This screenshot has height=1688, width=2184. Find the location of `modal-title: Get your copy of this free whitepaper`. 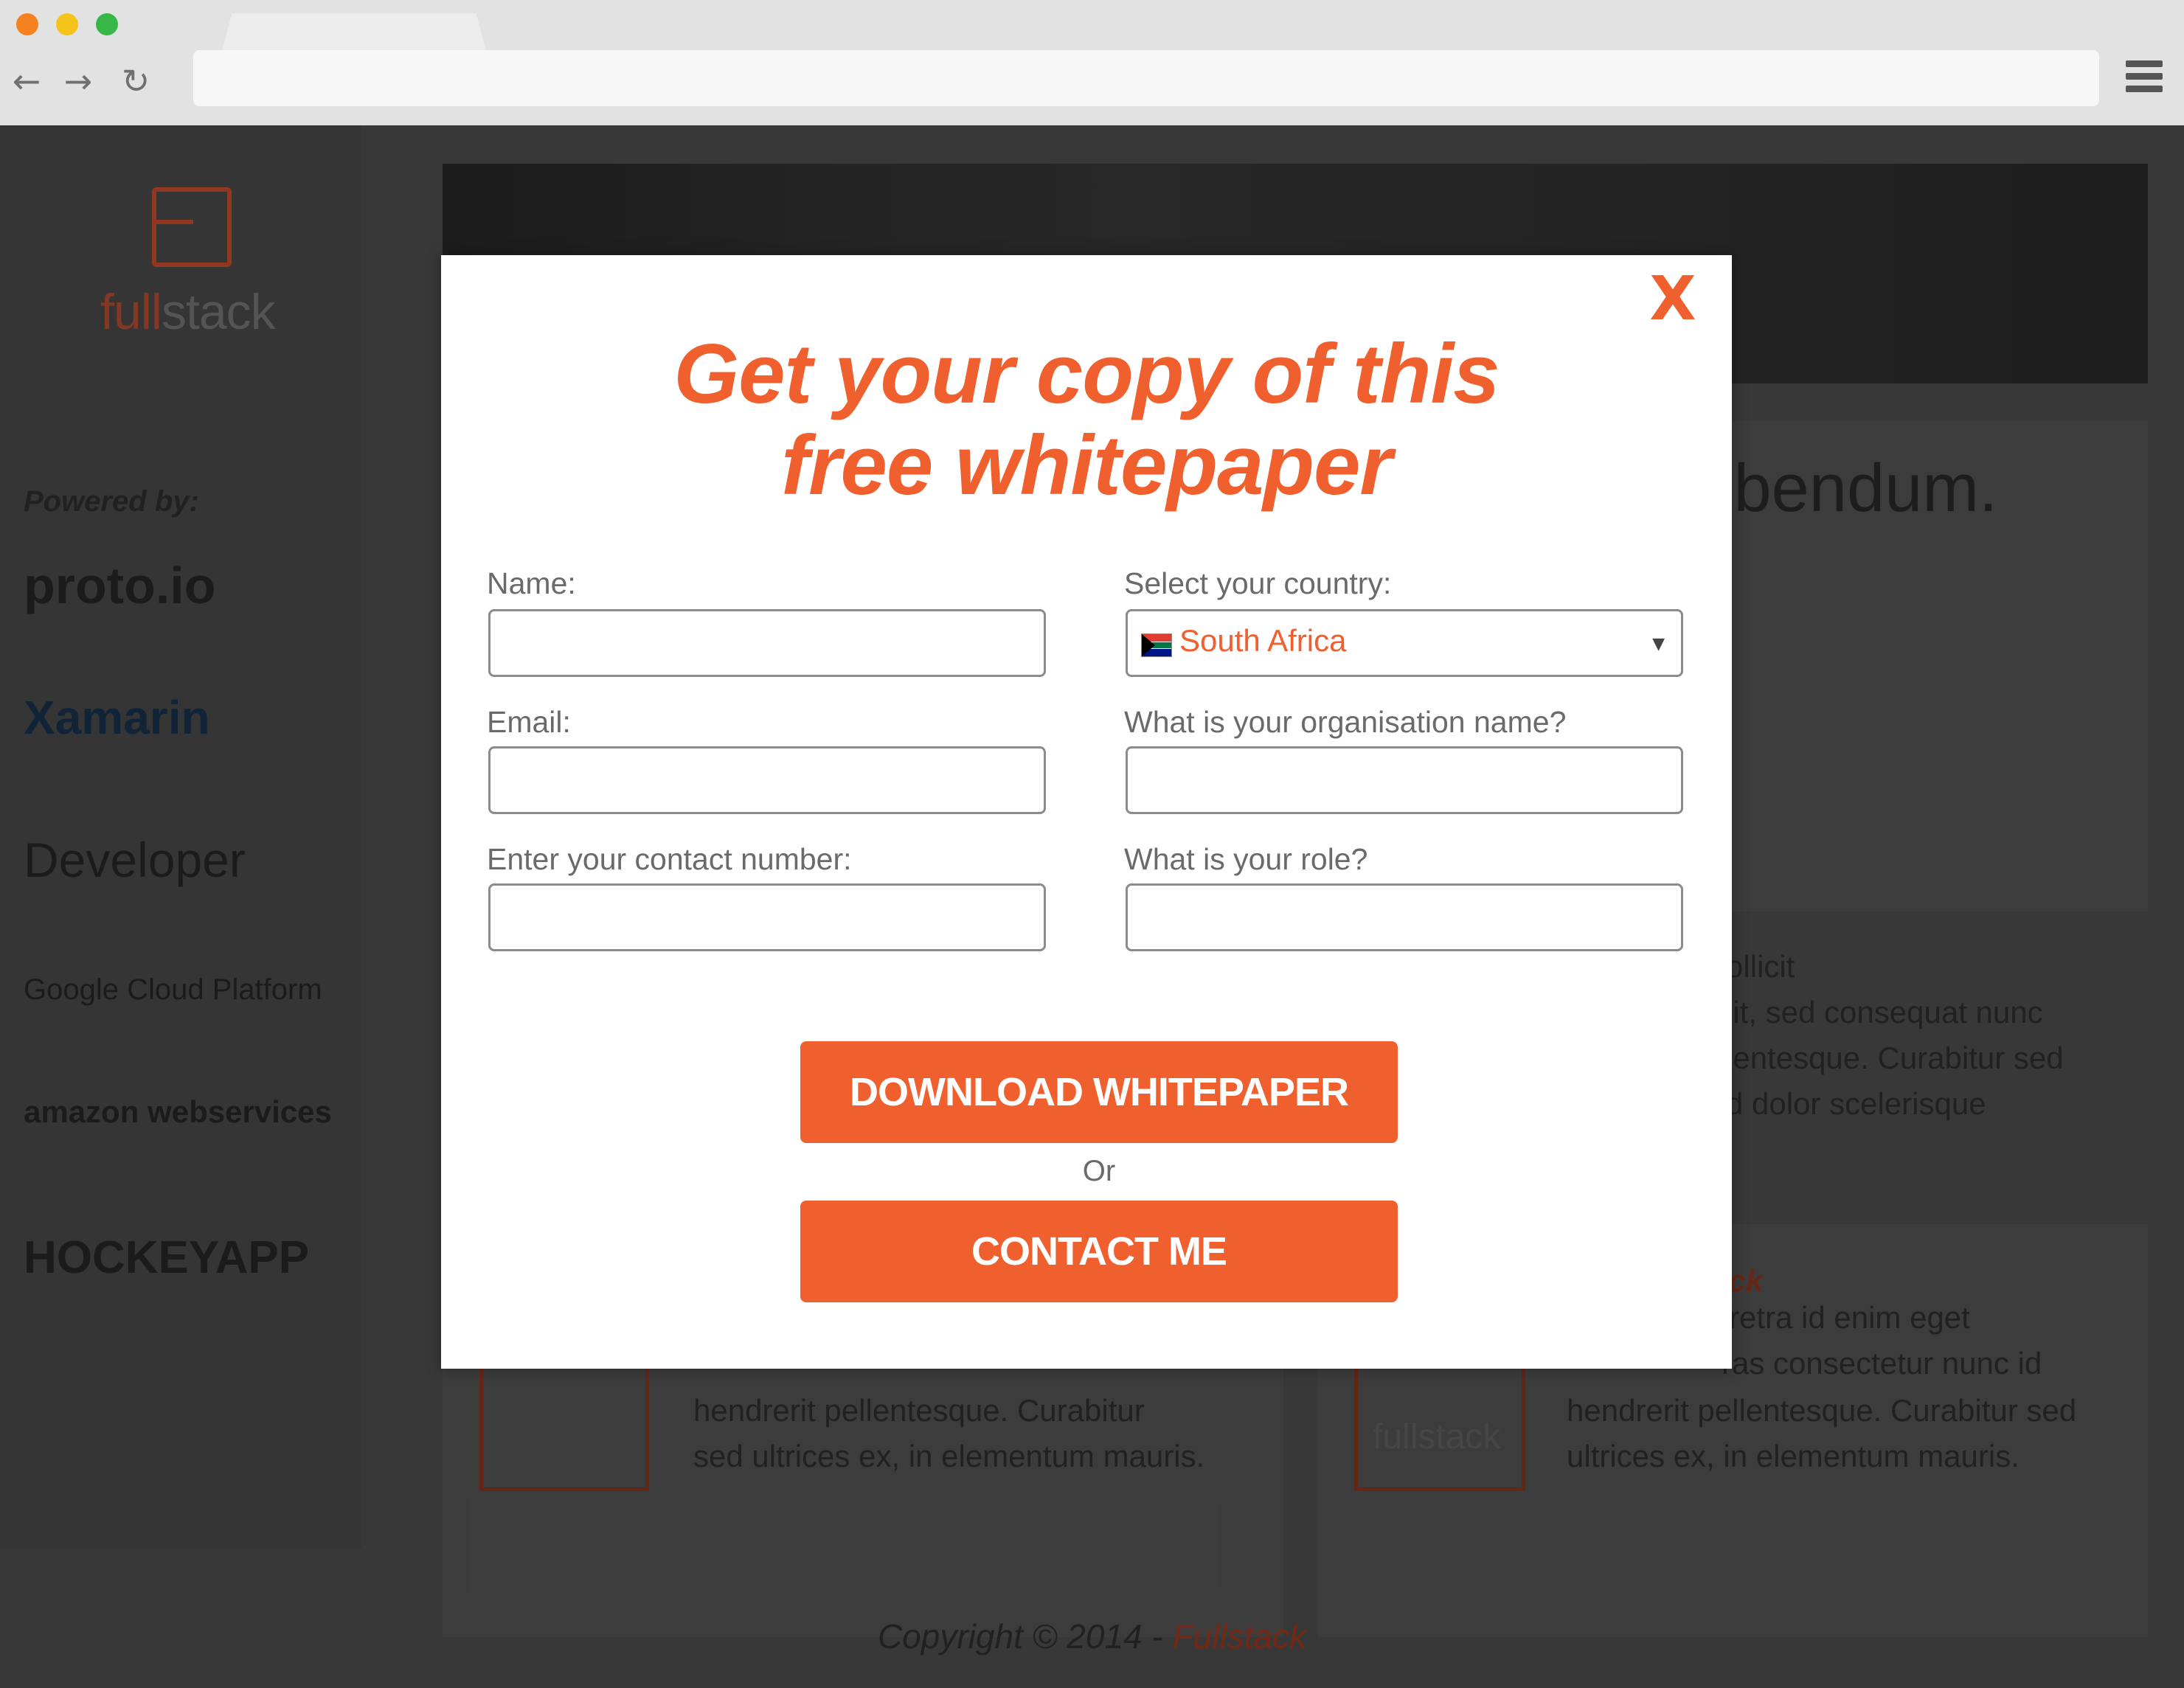

modal-title: Get your copy of this free whitepaper is located at coordinates (1086, 420).